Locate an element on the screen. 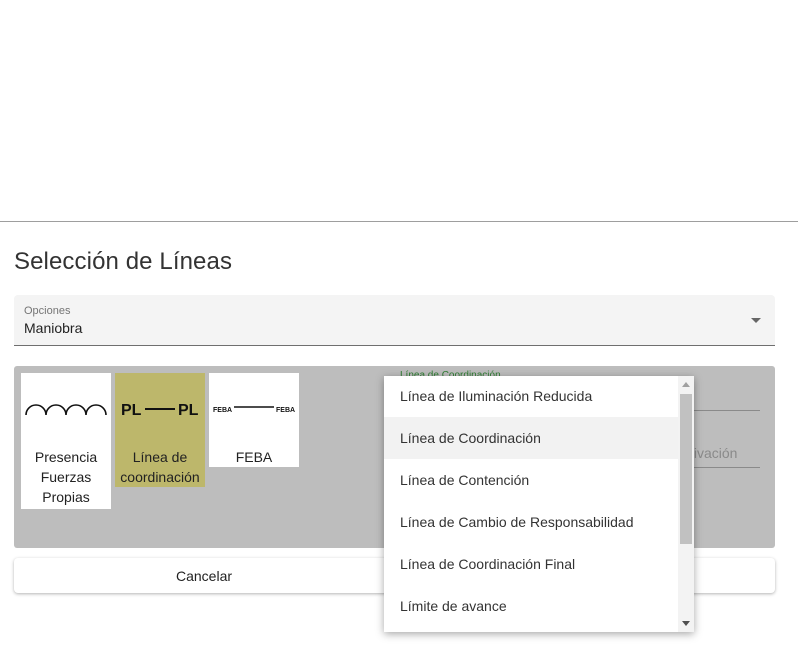  options-select: Opciones Maniobra is located at coordinates (394, 320).